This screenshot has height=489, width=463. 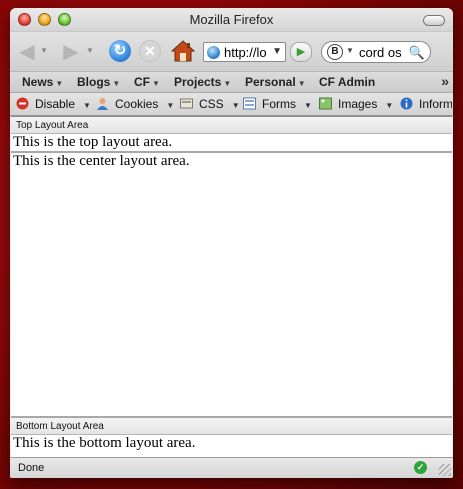 What do you see at coordinates (231, 426) in the screenshot?
I see `bottom-area-header: Bottom Layout Area` at bounding box center [231, 426].